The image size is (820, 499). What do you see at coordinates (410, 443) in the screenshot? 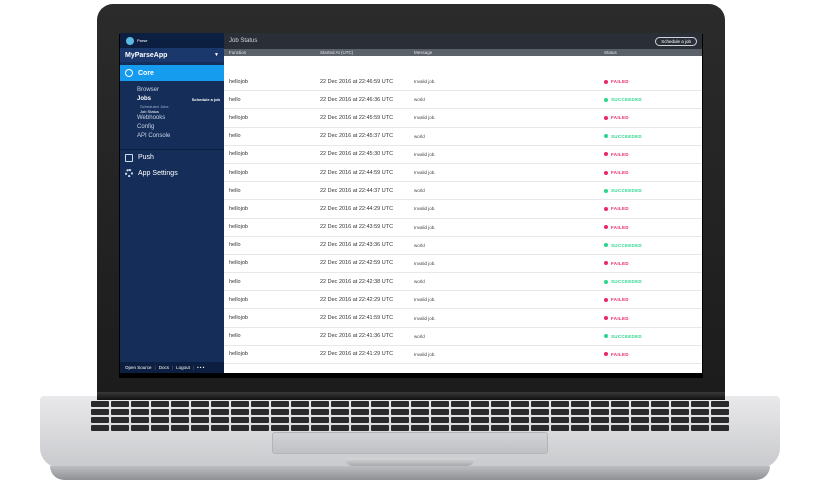
I see `trackpad` at bounding box center [410, 443].